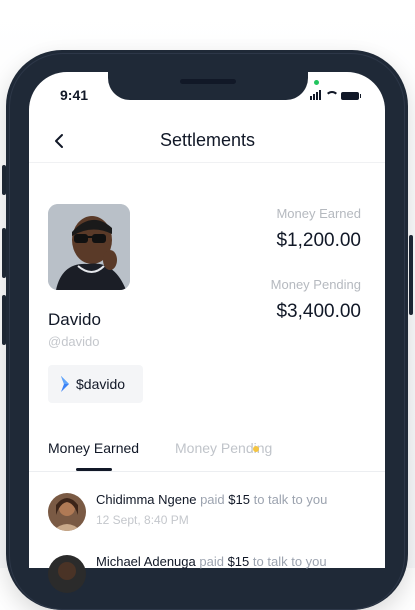  I want to click on camera-indicator, so click(316, 82).